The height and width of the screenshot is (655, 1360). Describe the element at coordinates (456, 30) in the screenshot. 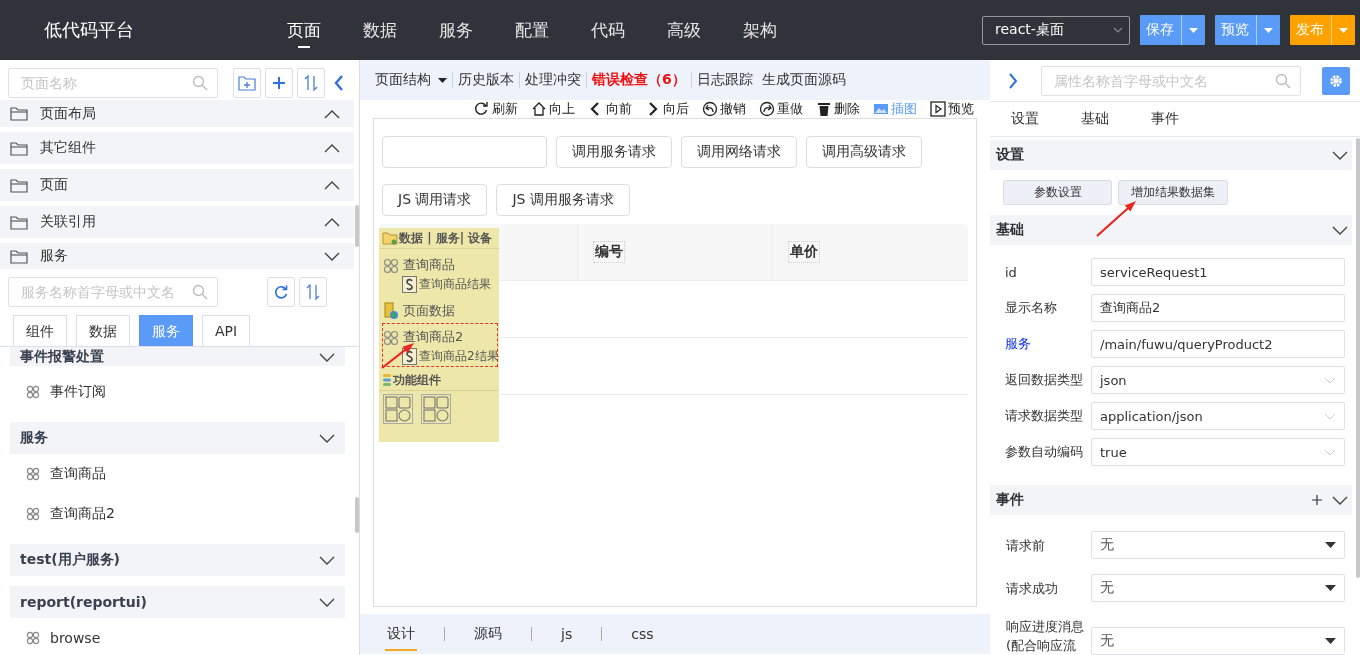

I see `nav-tab: 服务` at that location.